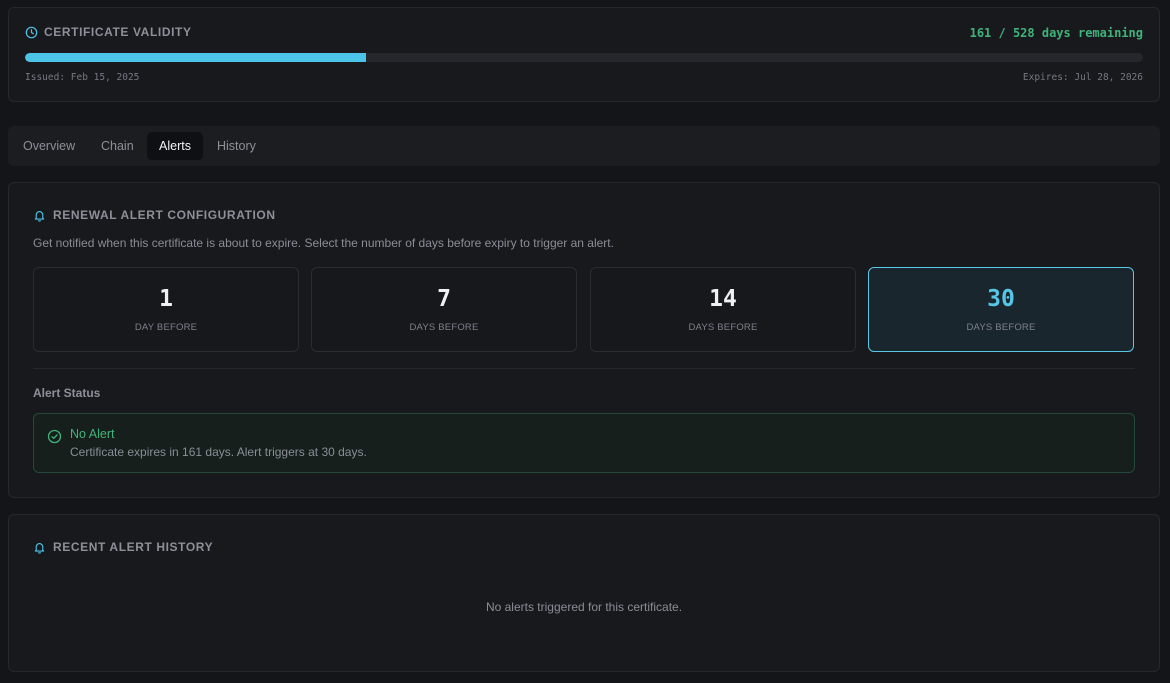 The width and height of the screenshot is (1170, 683). I want to click on alert-status-label: Alert Status, so click(67, 393).